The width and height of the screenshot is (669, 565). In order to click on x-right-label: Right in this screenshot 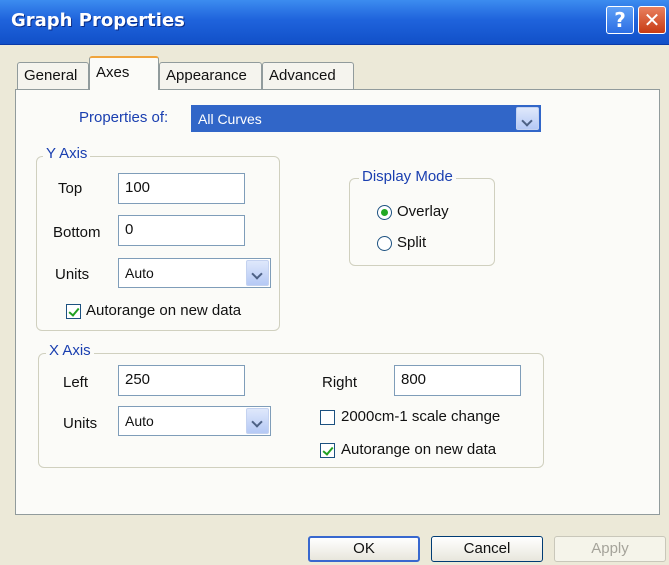, I will do `click(340, 382)`.